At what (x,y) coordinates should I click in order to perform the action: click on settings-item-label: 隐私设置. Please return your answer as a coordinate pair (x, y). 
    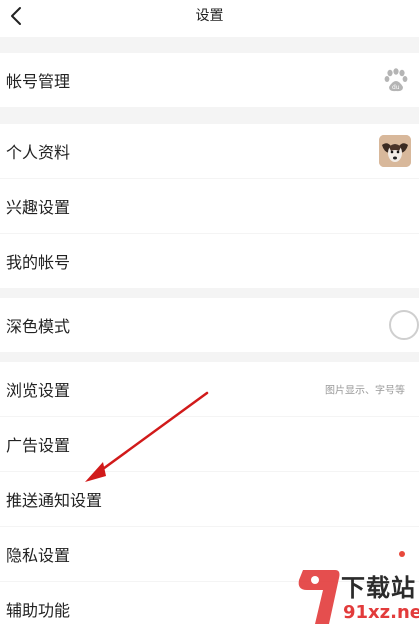
    Looking at the image, I should click on (38, 555).